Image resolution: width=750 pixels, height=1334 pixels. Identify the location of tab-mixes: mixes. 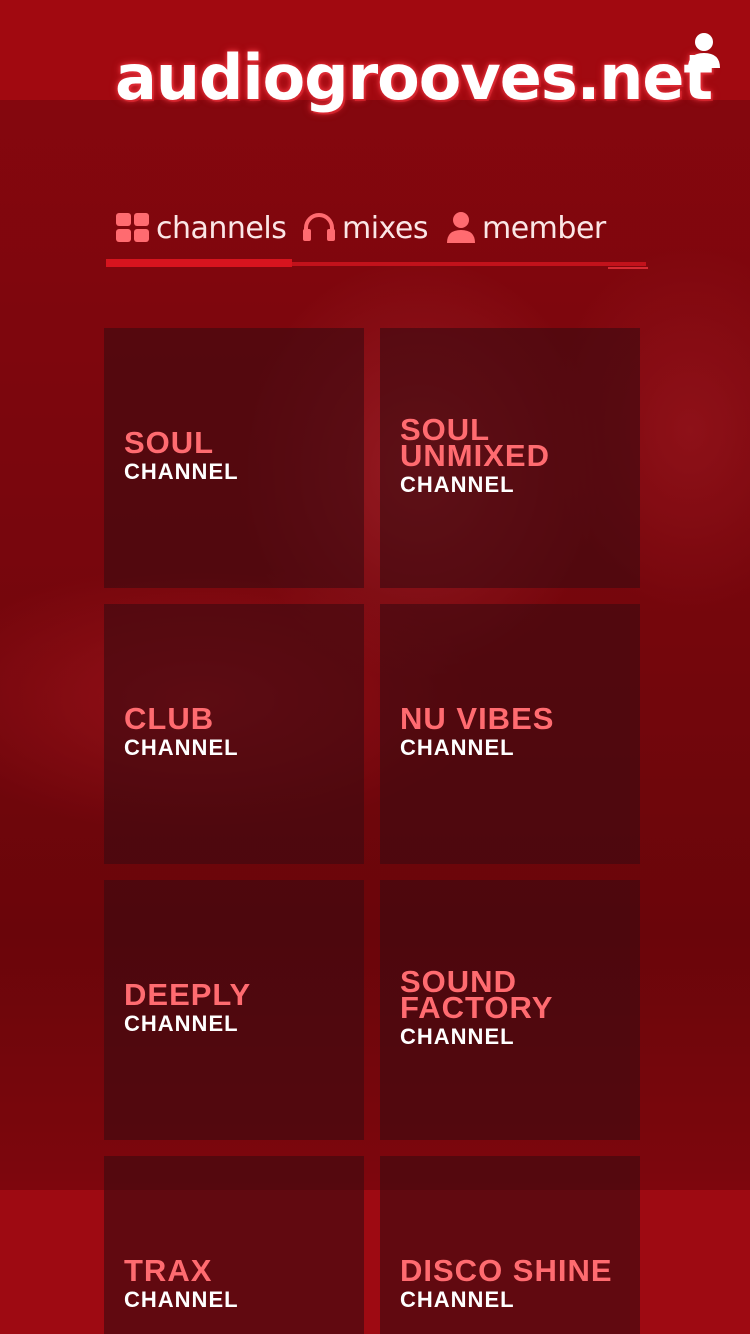
(365, 228).